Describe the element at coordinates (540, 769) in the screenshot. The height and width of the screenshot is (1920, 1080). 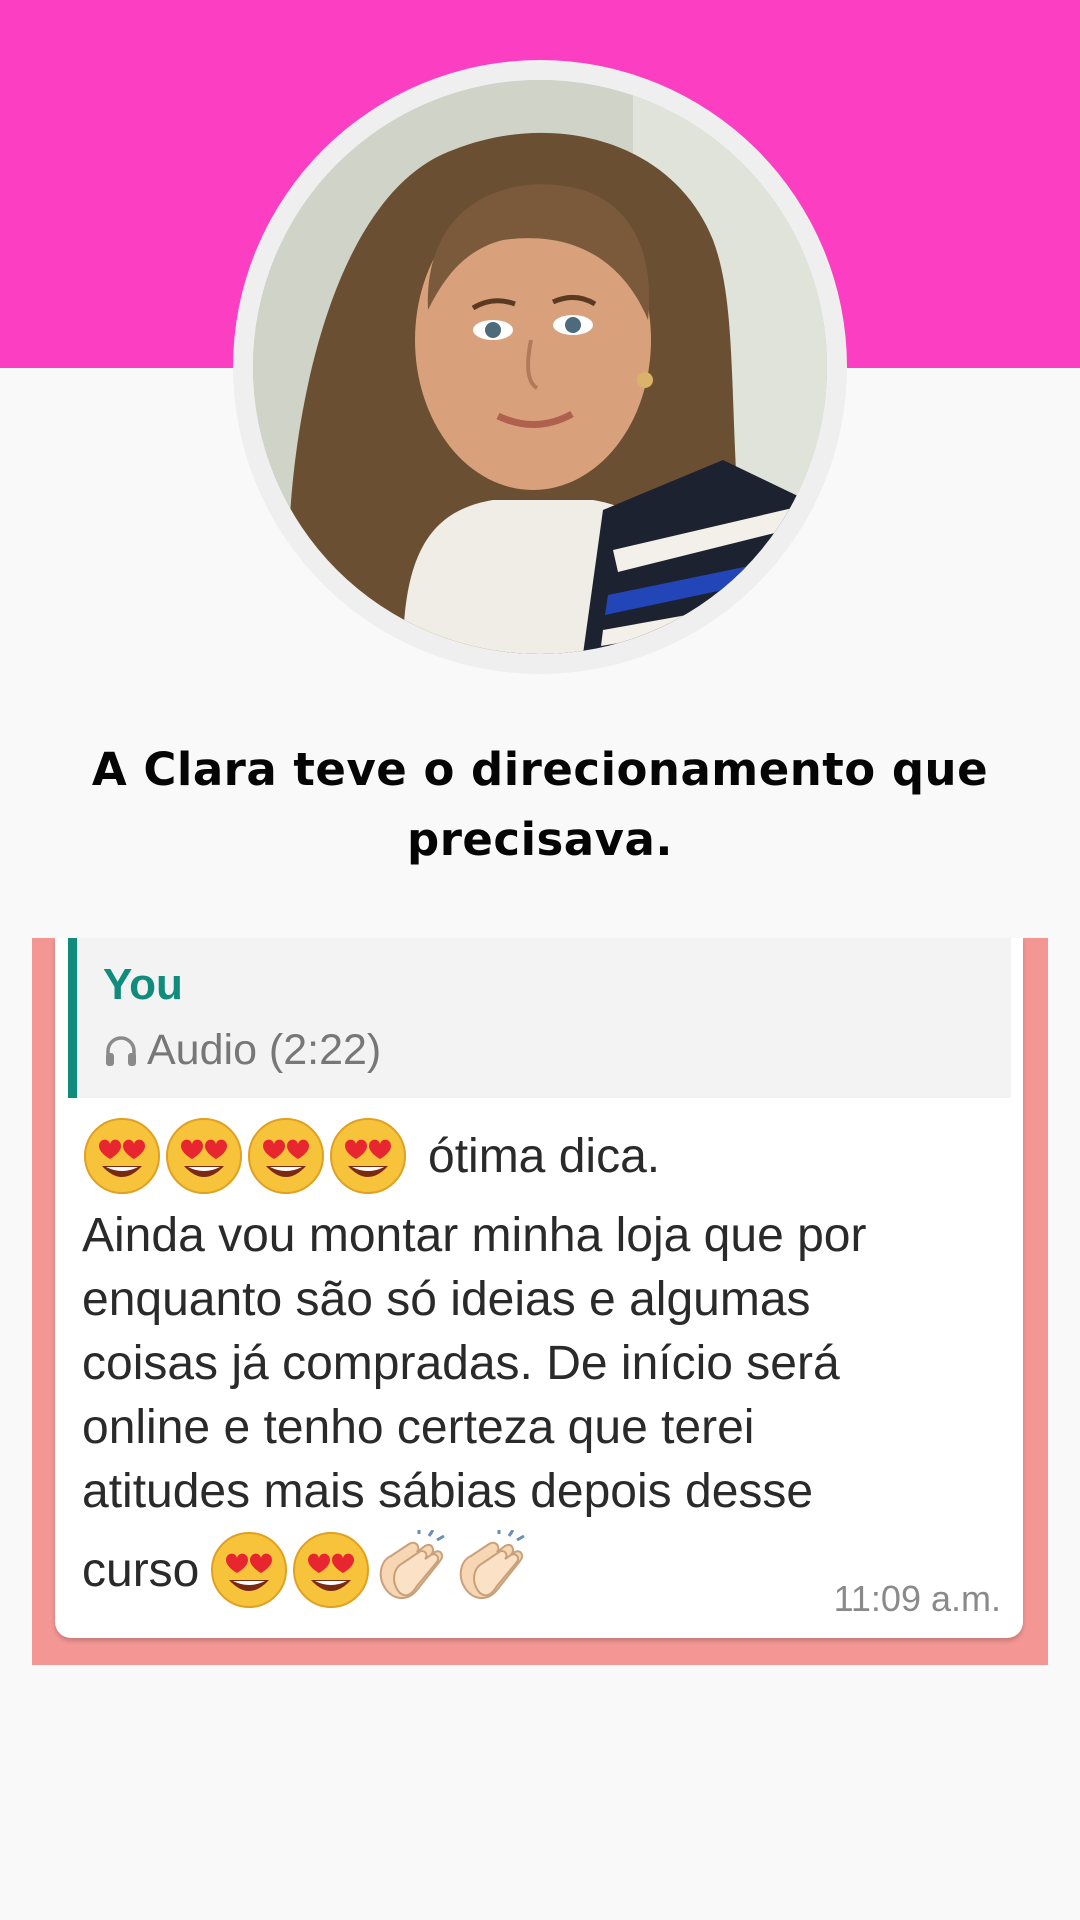
I see `headline-line-1: A Clara teve o direcionamento que` at that location.